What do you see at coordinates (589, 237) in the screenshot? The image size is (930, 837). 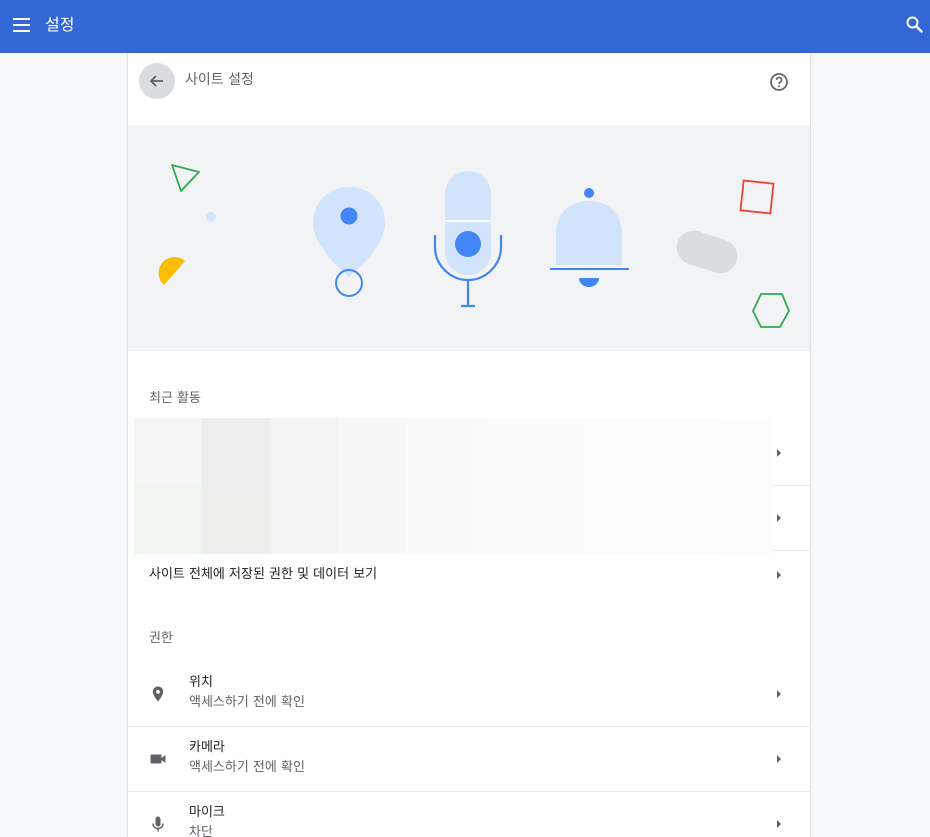 I see `bell-illustration` at bounding box center [589, 237].